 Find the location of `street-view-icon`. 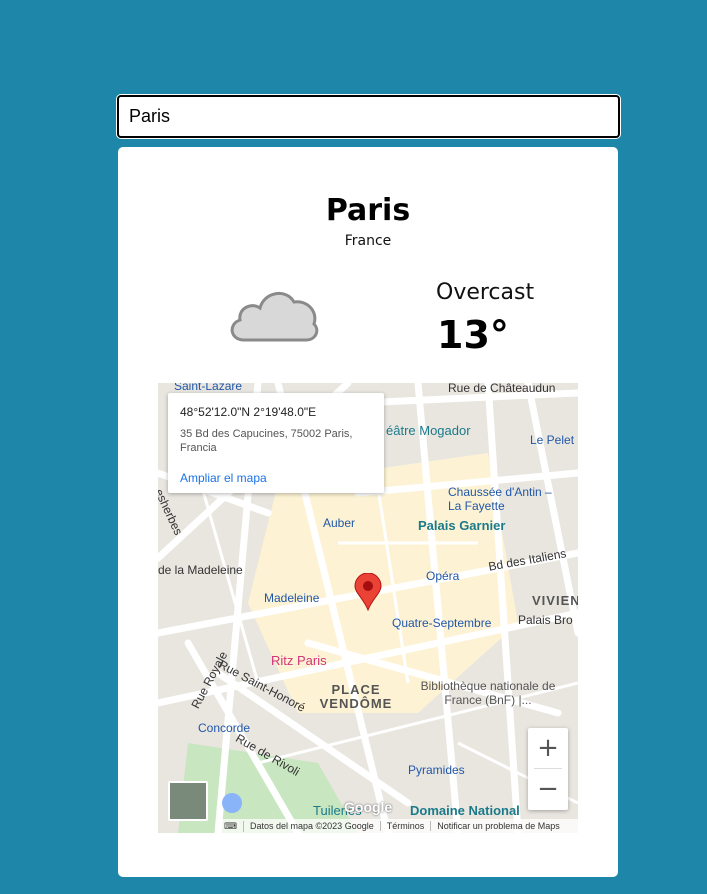

street-view-icon is located at coordinates (232, 803).